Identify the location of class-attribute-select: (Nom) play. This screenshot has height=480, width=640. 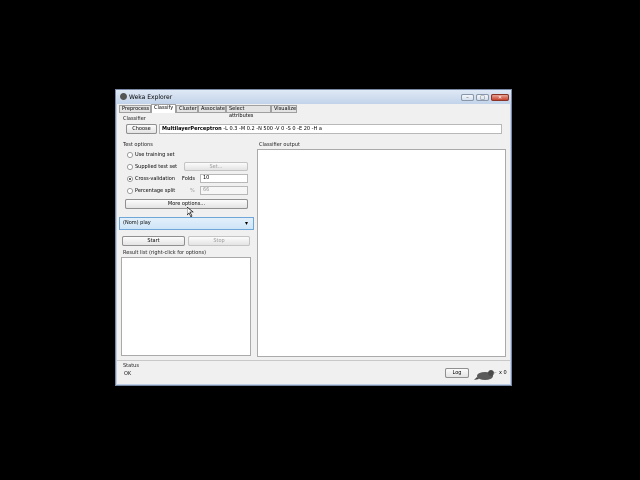
(186, 223).